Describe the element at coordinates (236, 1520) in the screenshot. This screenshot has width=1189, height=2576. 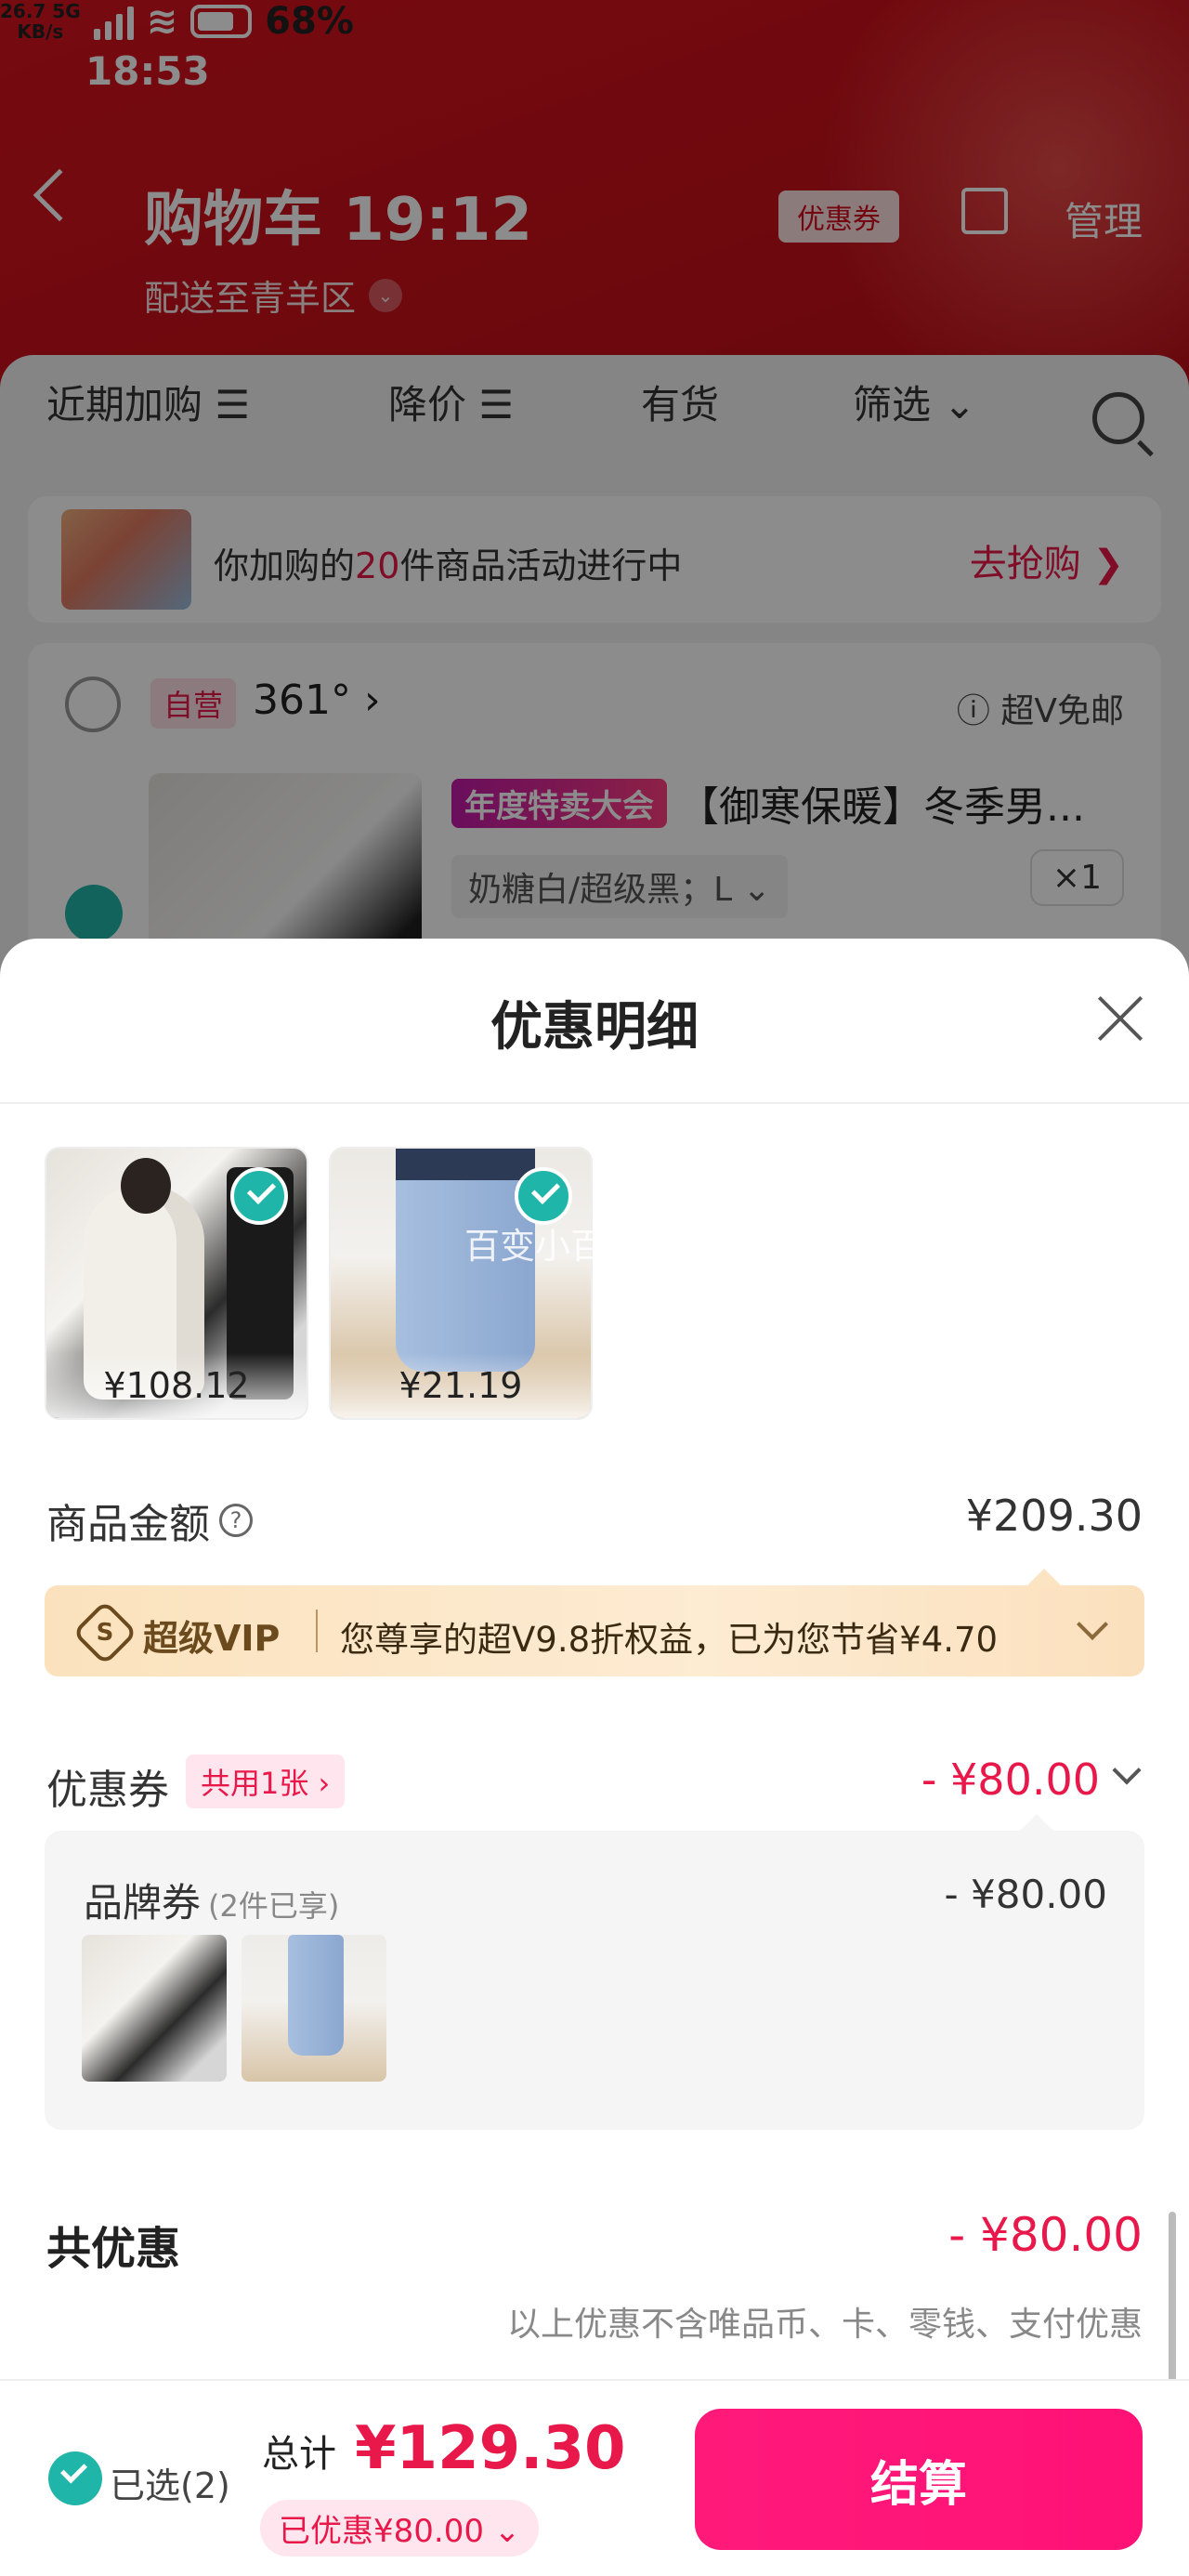
I see `help-icon: ?` at that location.